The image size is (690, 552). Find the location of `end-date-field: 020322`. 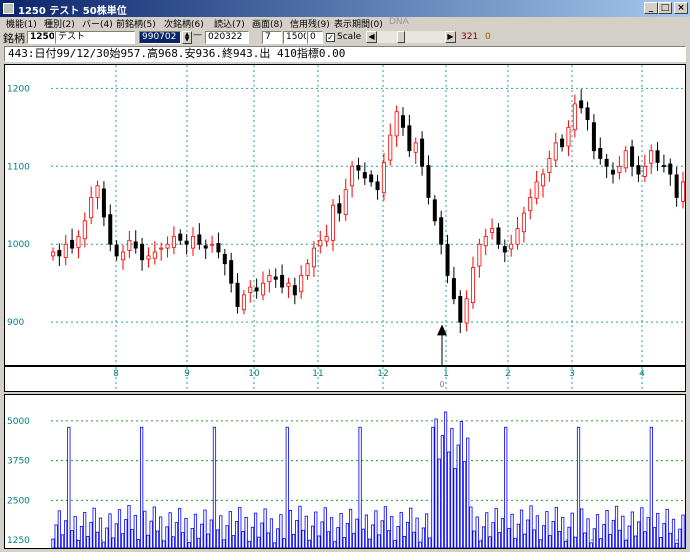

end-date-field: 020322 is located at coordinates (227, 37).